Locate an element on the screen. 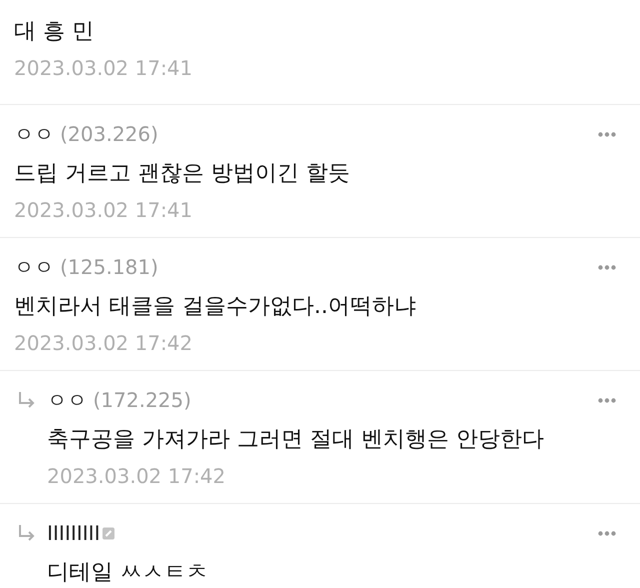  comment-text: 드립 거르고 괜찮은 방법이긴 할듯 is located at coordinates (182, 174).